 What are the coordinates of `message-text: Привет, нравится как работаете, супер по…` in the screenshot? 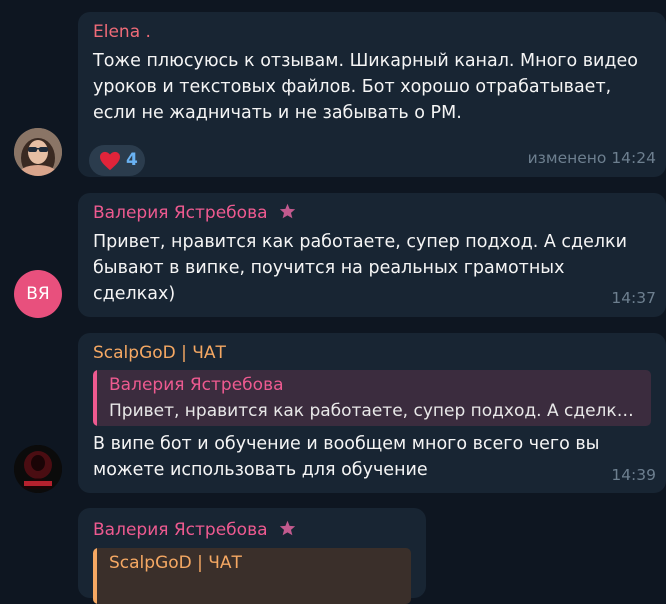 It's located at (360, 268).